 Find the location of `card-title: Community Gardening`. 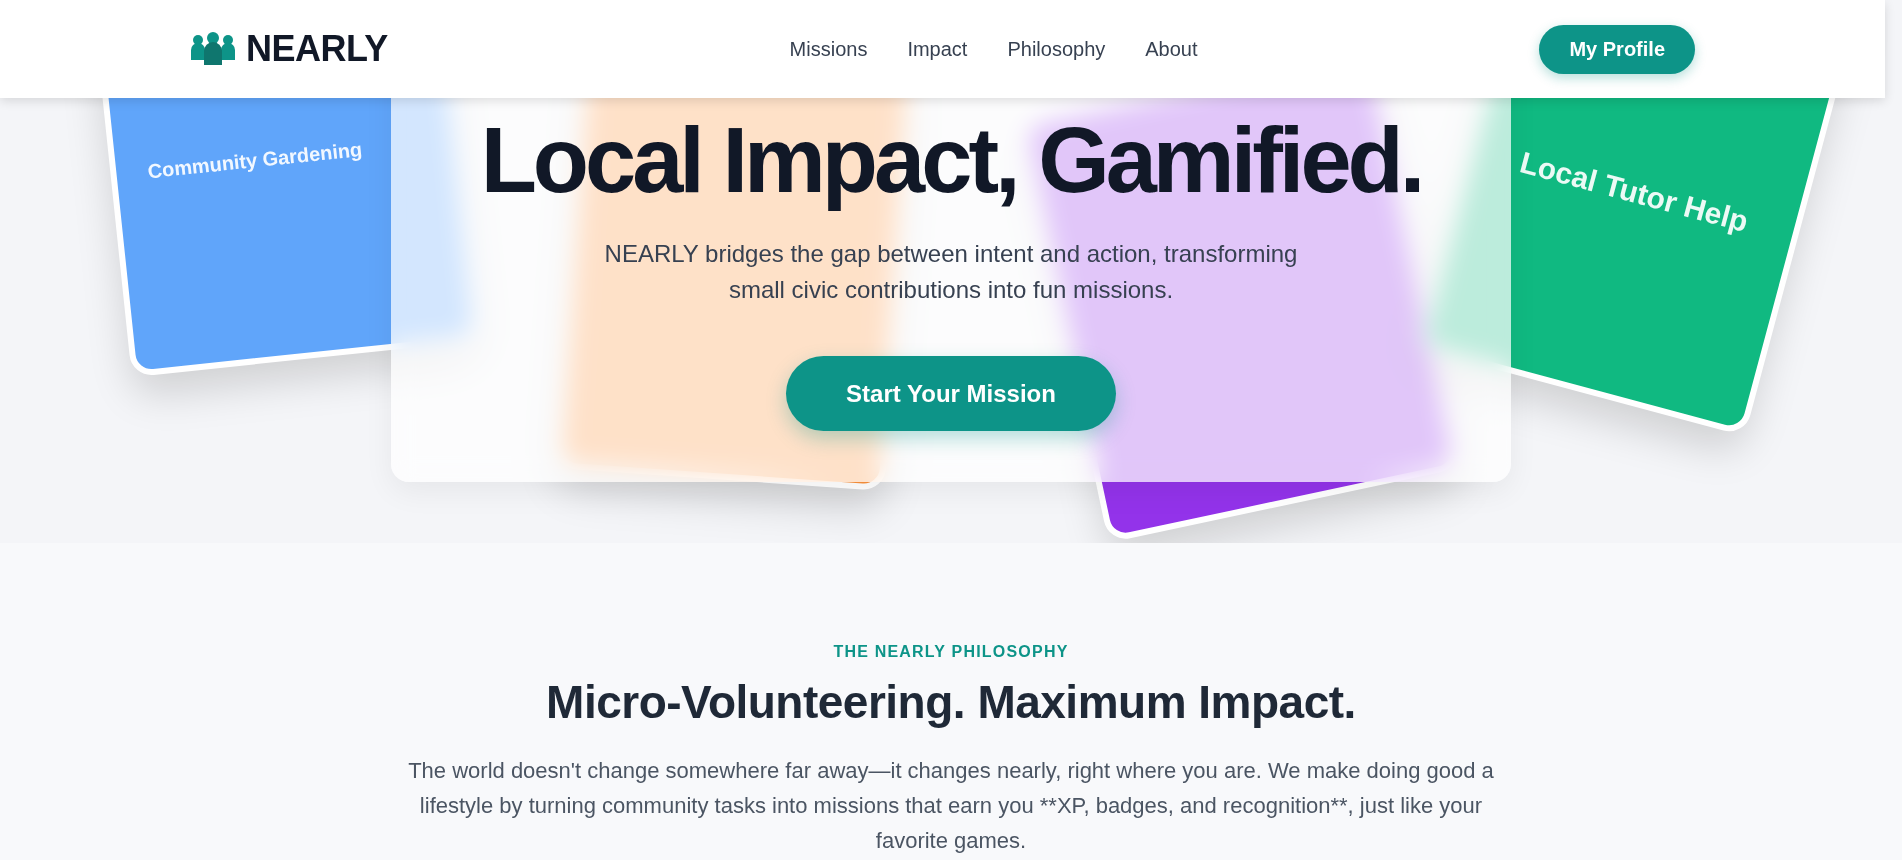

card-title: Community Gardening is located at coordinates (255, 161).